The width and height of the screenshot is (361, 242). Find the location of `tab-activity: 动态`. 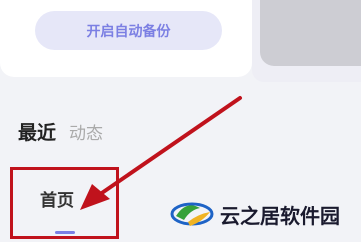

tab-activity: 动态 is located at coordinates (86, 131).